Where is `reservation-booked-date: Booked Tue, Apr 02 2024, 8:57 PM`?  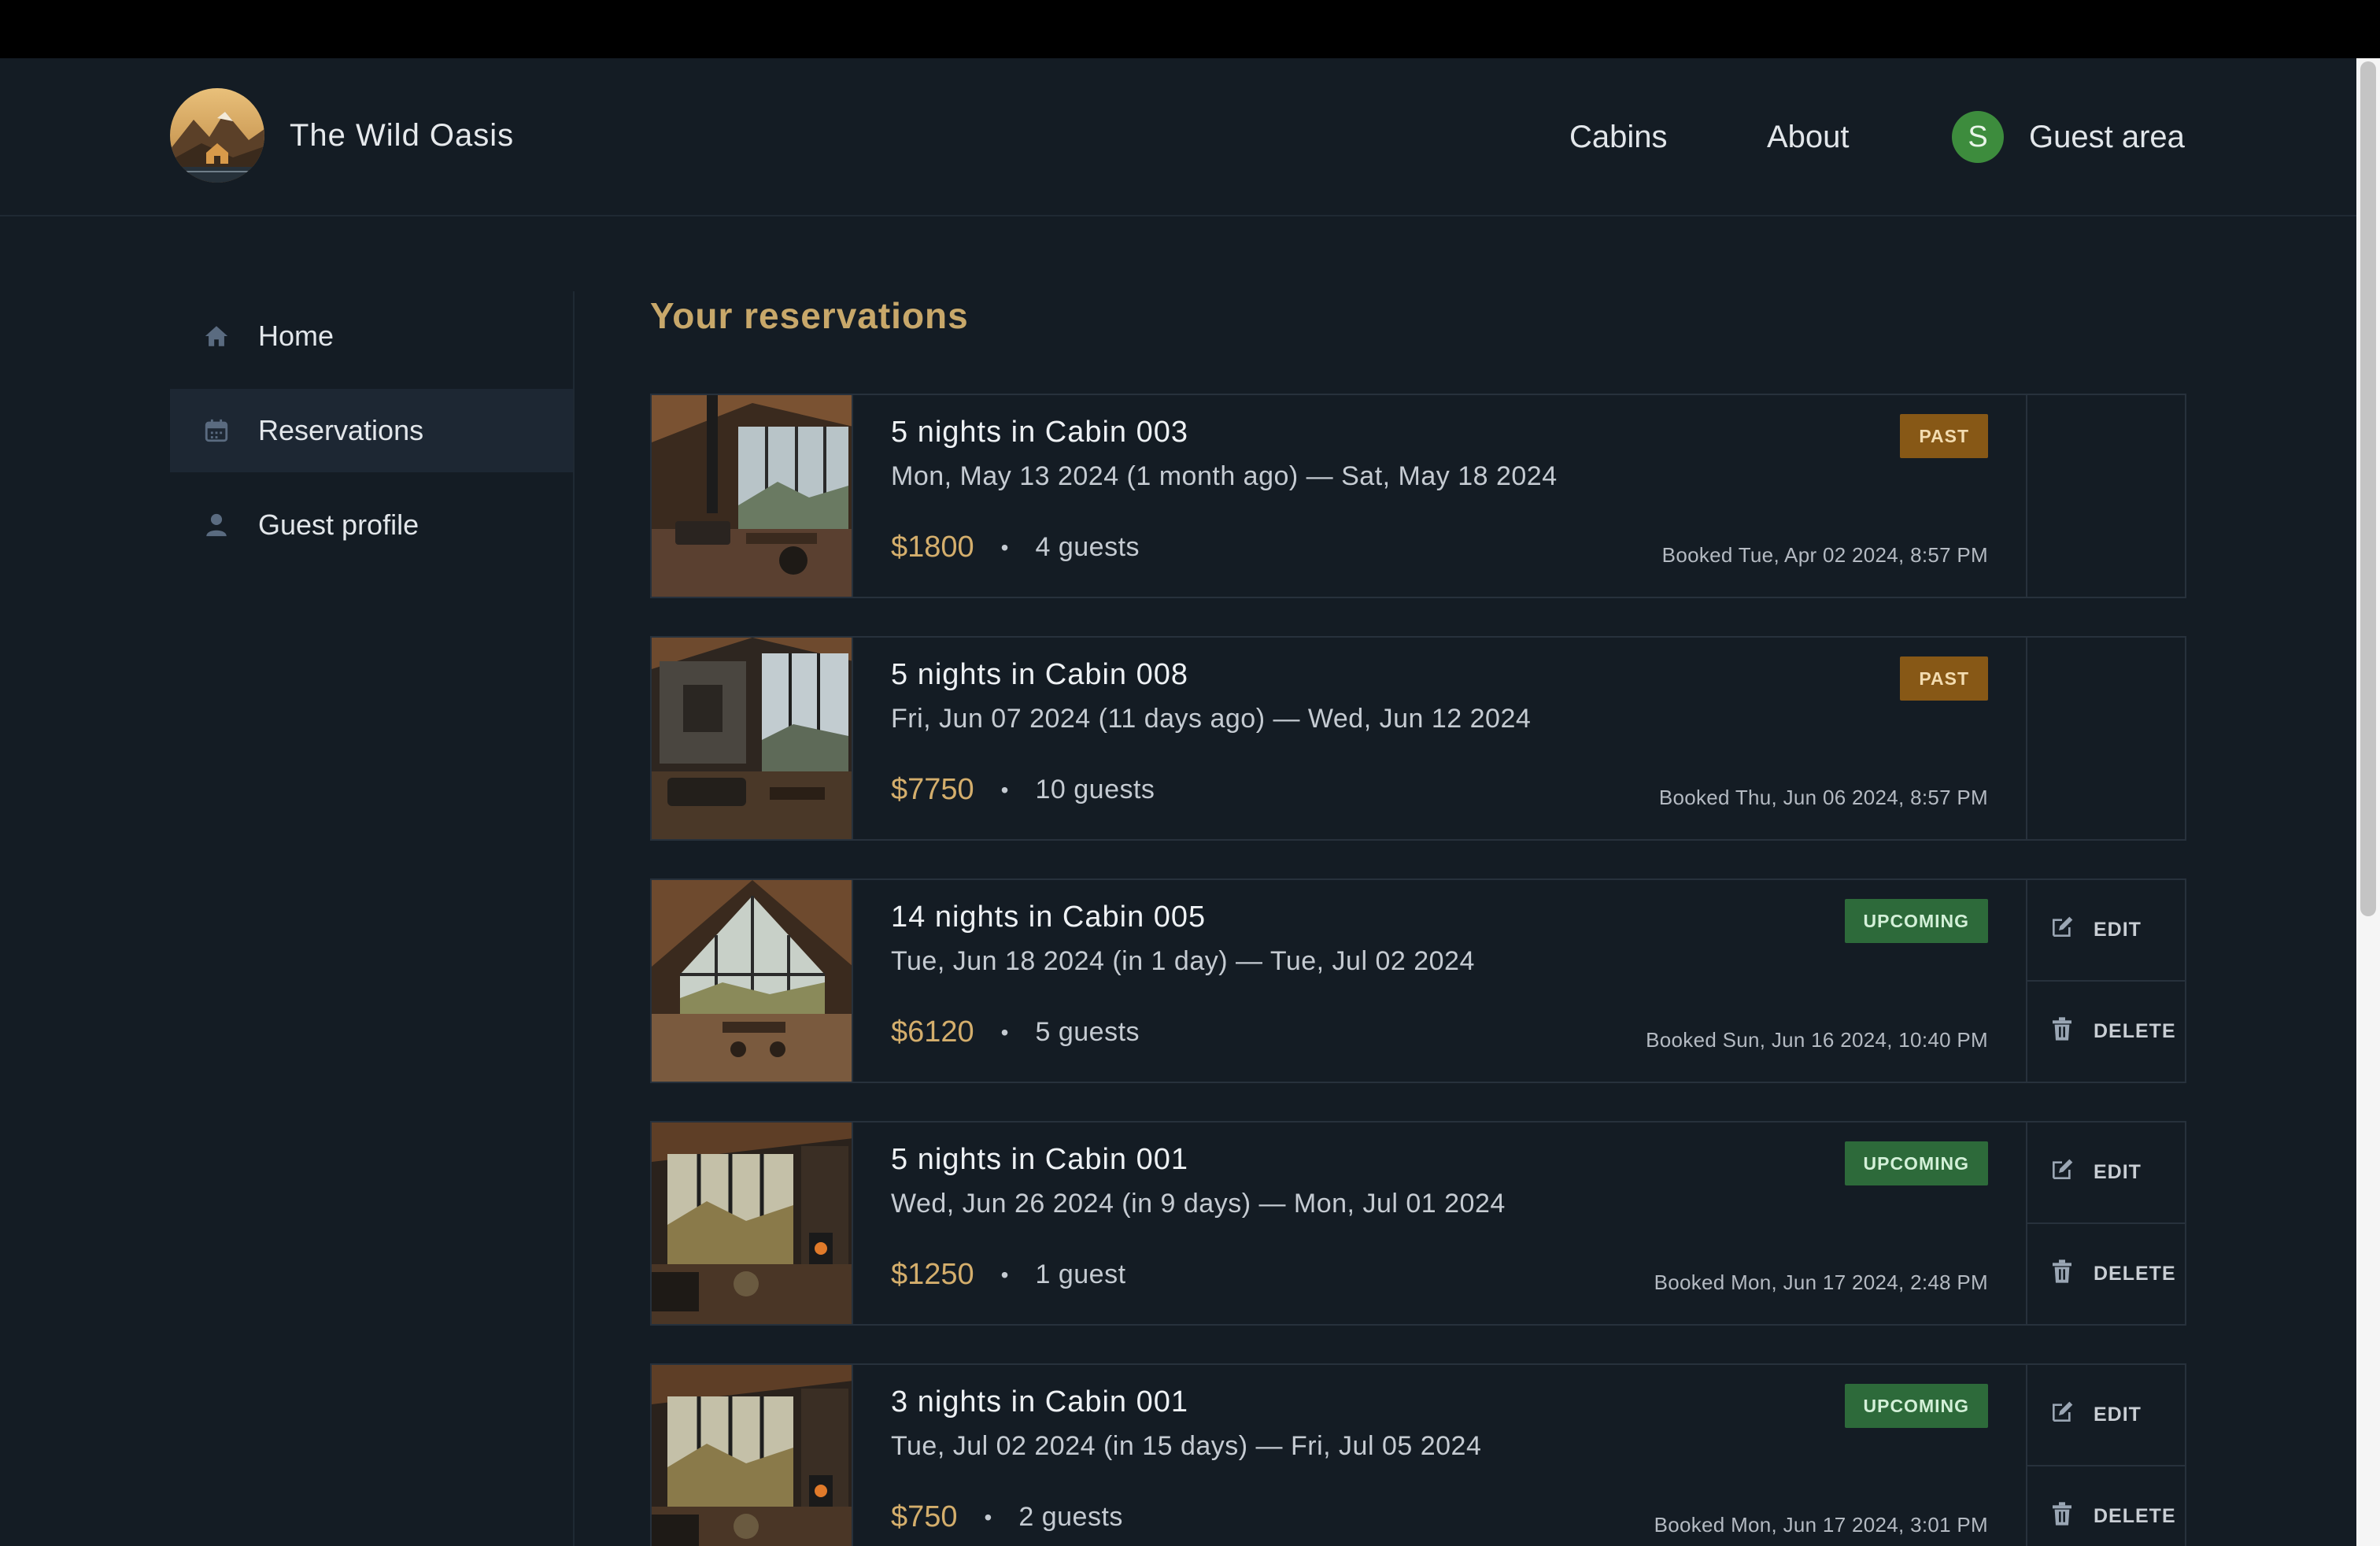 reservation-booked-date: Booked Tue, Apr 02 2024, 8:57 PM is located at coordinates (1824, 555).